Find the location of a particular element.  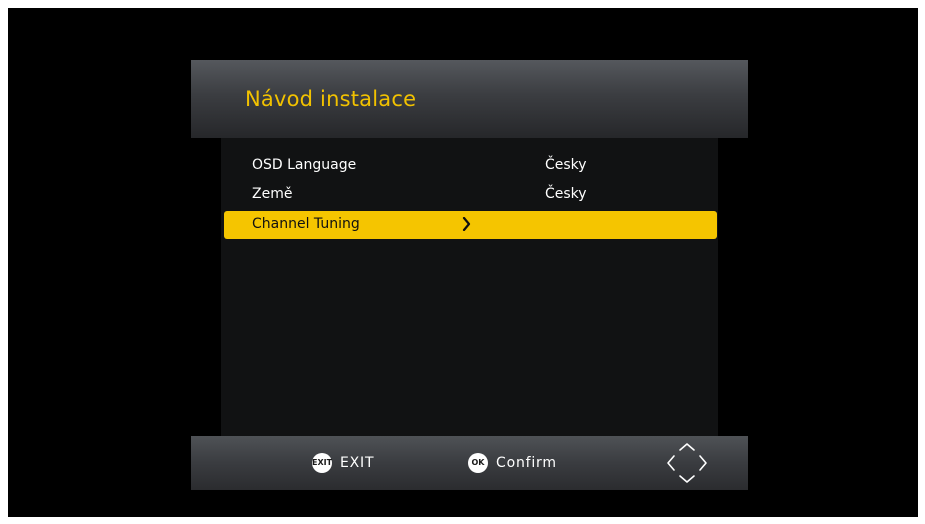

dialog-header: Návod instalace is located at coordinates (469, 99).